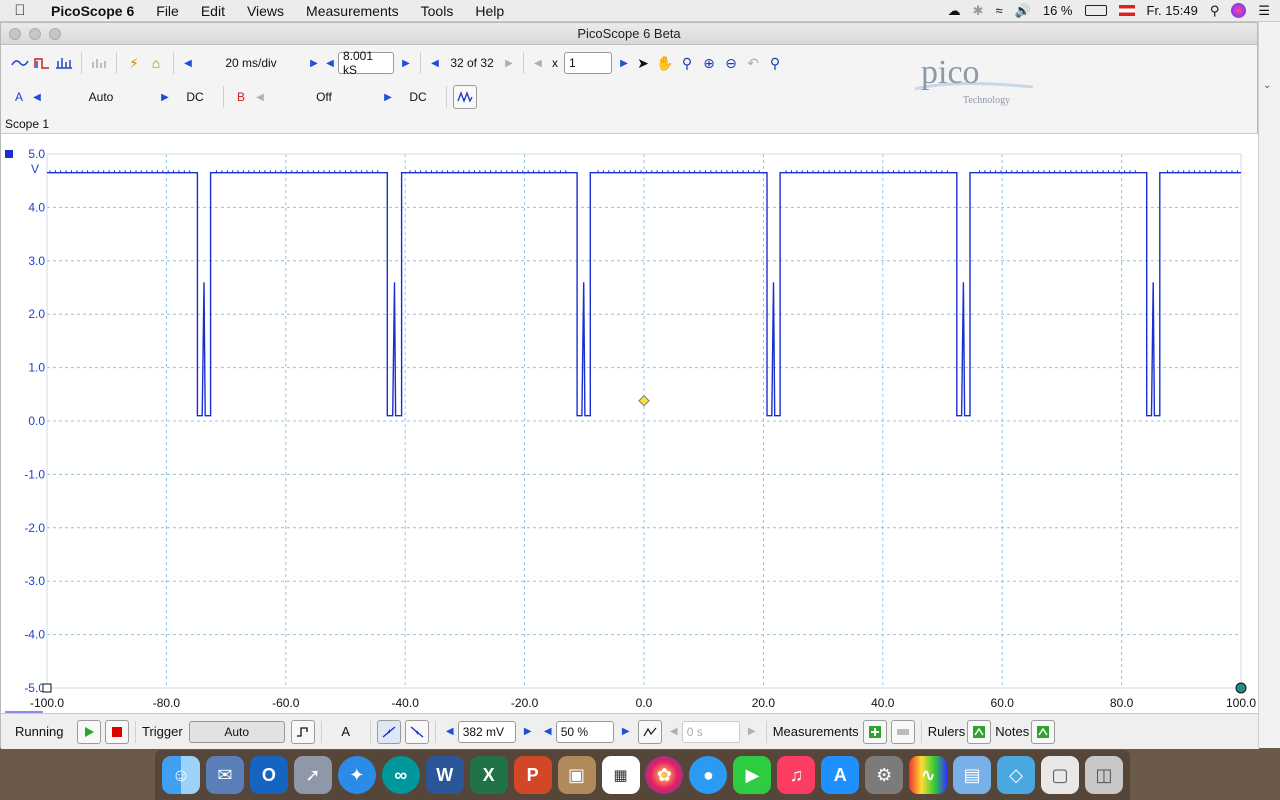 This screenshot has width=1280, height=800. I want to click on cloud-icon: ☁, so click(954, 11).